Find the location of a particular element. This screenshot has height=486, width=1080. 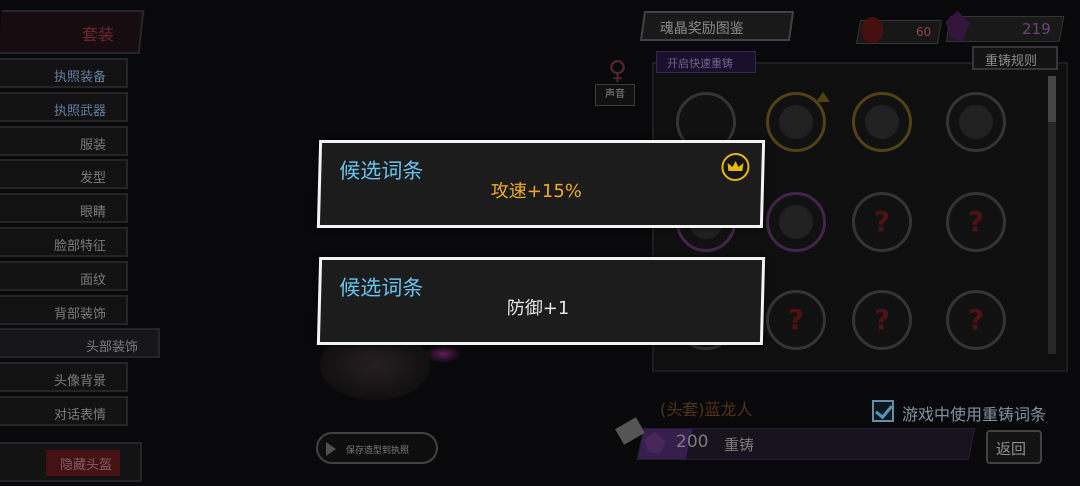

candidate-affix-card-1: 候选词条 攻速+15% is located at coordinates (541, 184).